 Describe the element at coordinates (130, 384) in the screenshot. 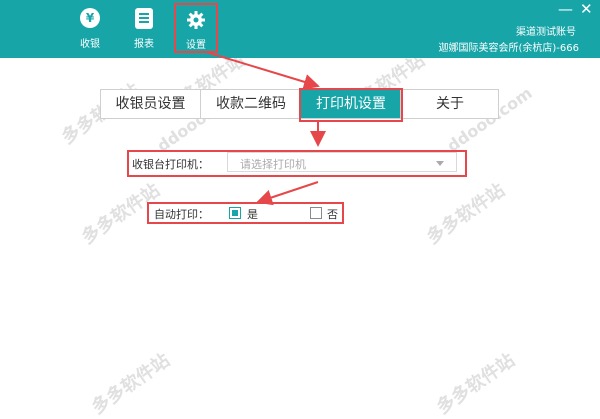

I see `watermark-6: 多多软件站` at that location.